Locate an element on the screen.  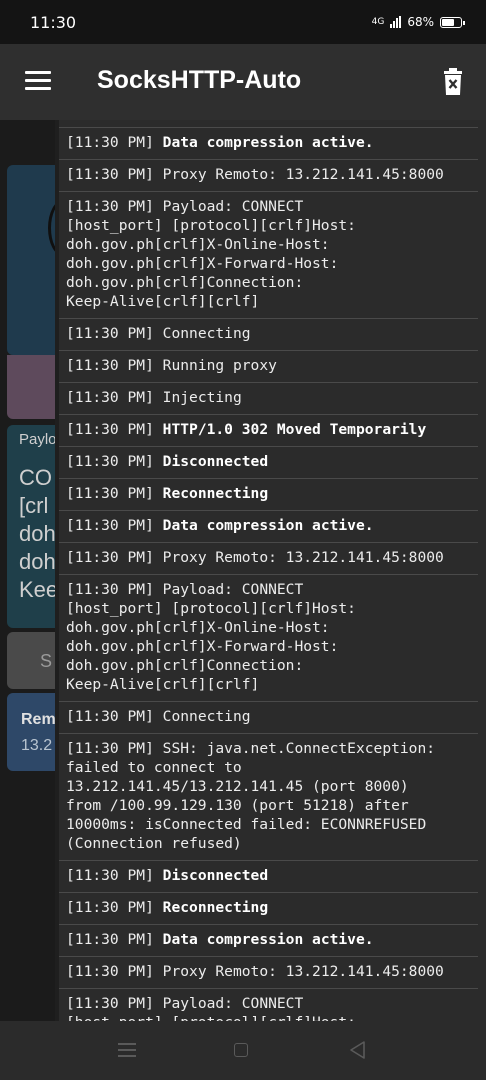
hamburger-menu-icon is located at coordinates (38, 81).